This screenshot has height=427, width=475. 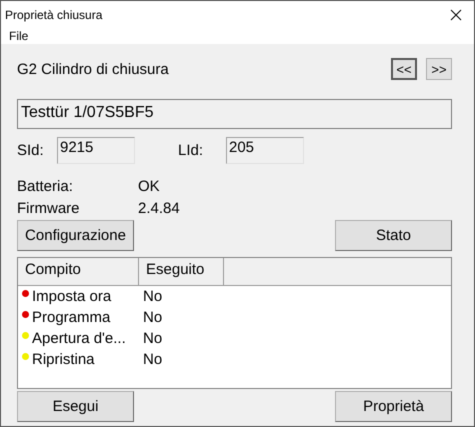 I want to click on device-heading: G2 Cilindro di chiusura, so click(x=93, y=69).